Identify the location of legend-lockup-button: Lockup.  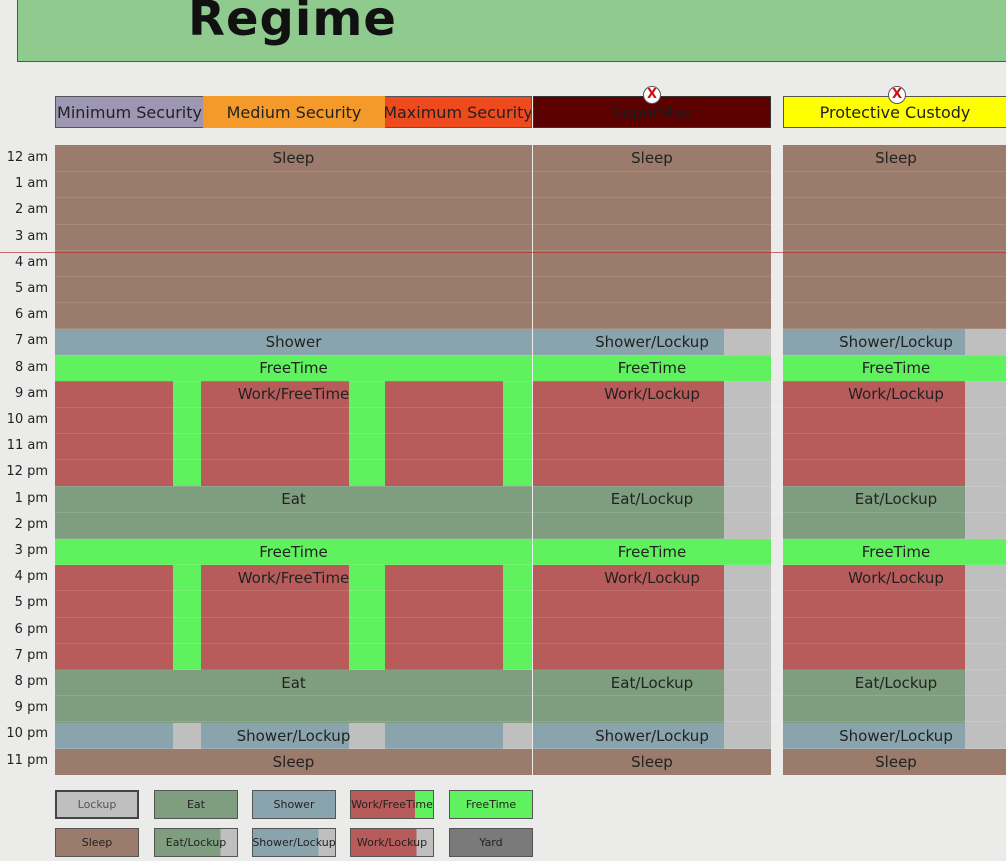
(97, 804).